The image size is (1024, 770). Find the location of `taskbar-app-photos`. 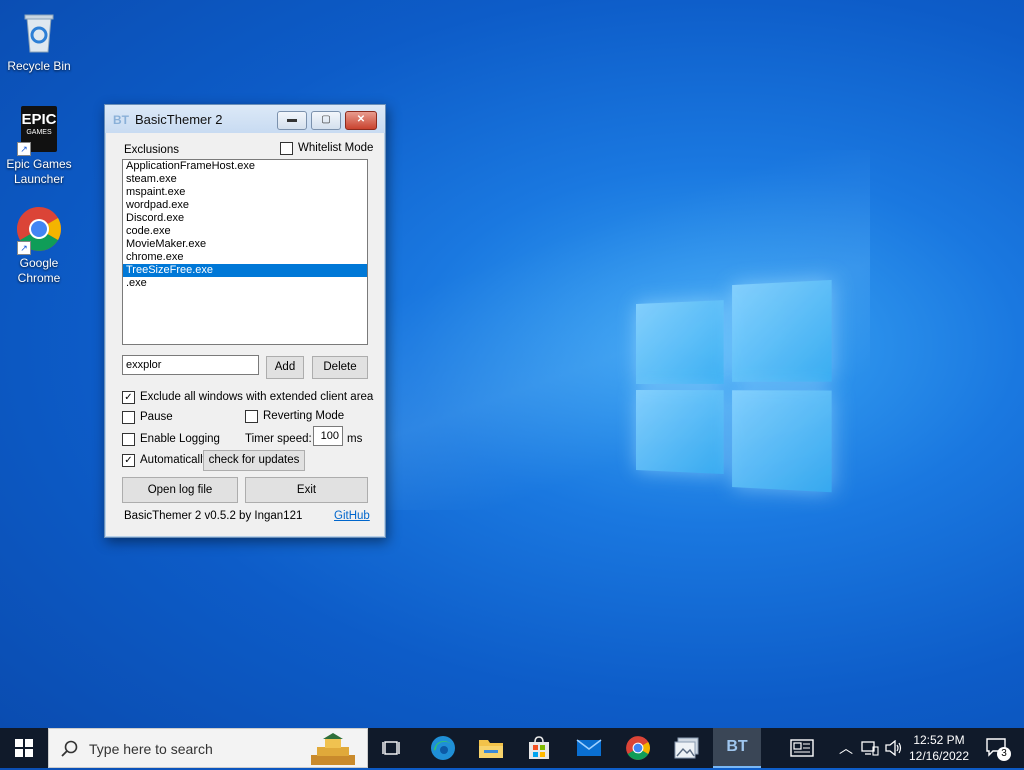

taskbar-app-photos is located at coordinates (687, 748).